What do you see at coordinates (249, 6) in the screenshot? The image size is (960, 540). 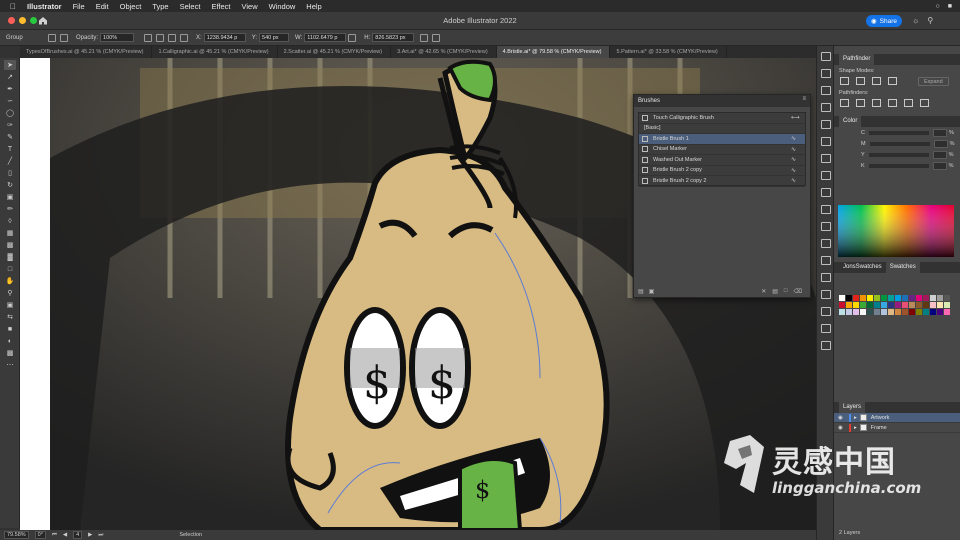 I see `menu-view: View` at bounding box center [249, 6].